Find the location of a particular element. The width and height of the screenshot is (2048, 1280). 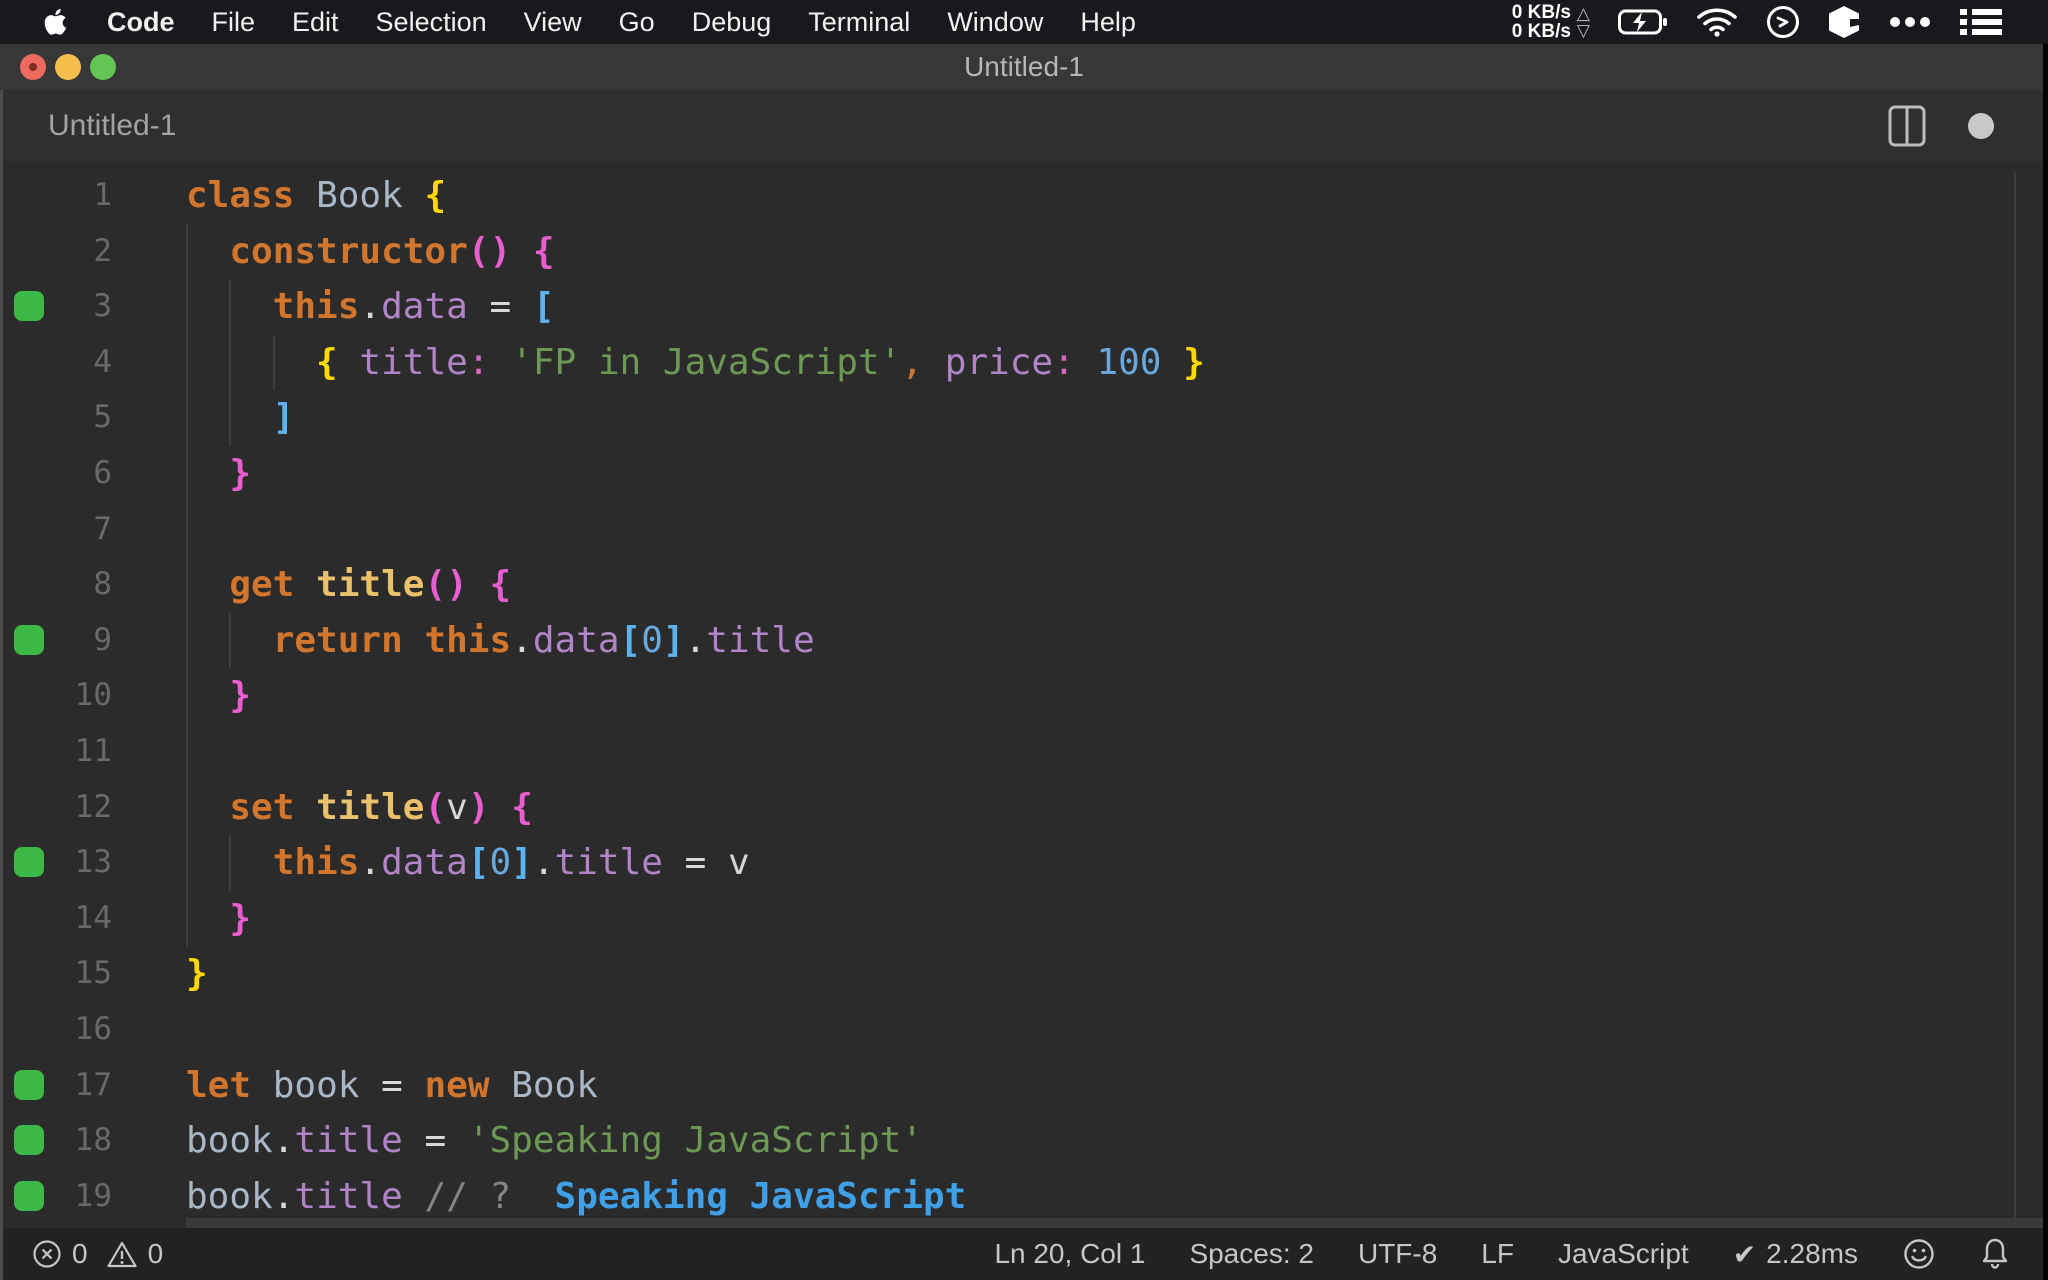

line-number: 4 is located at coordinates (102, 361).